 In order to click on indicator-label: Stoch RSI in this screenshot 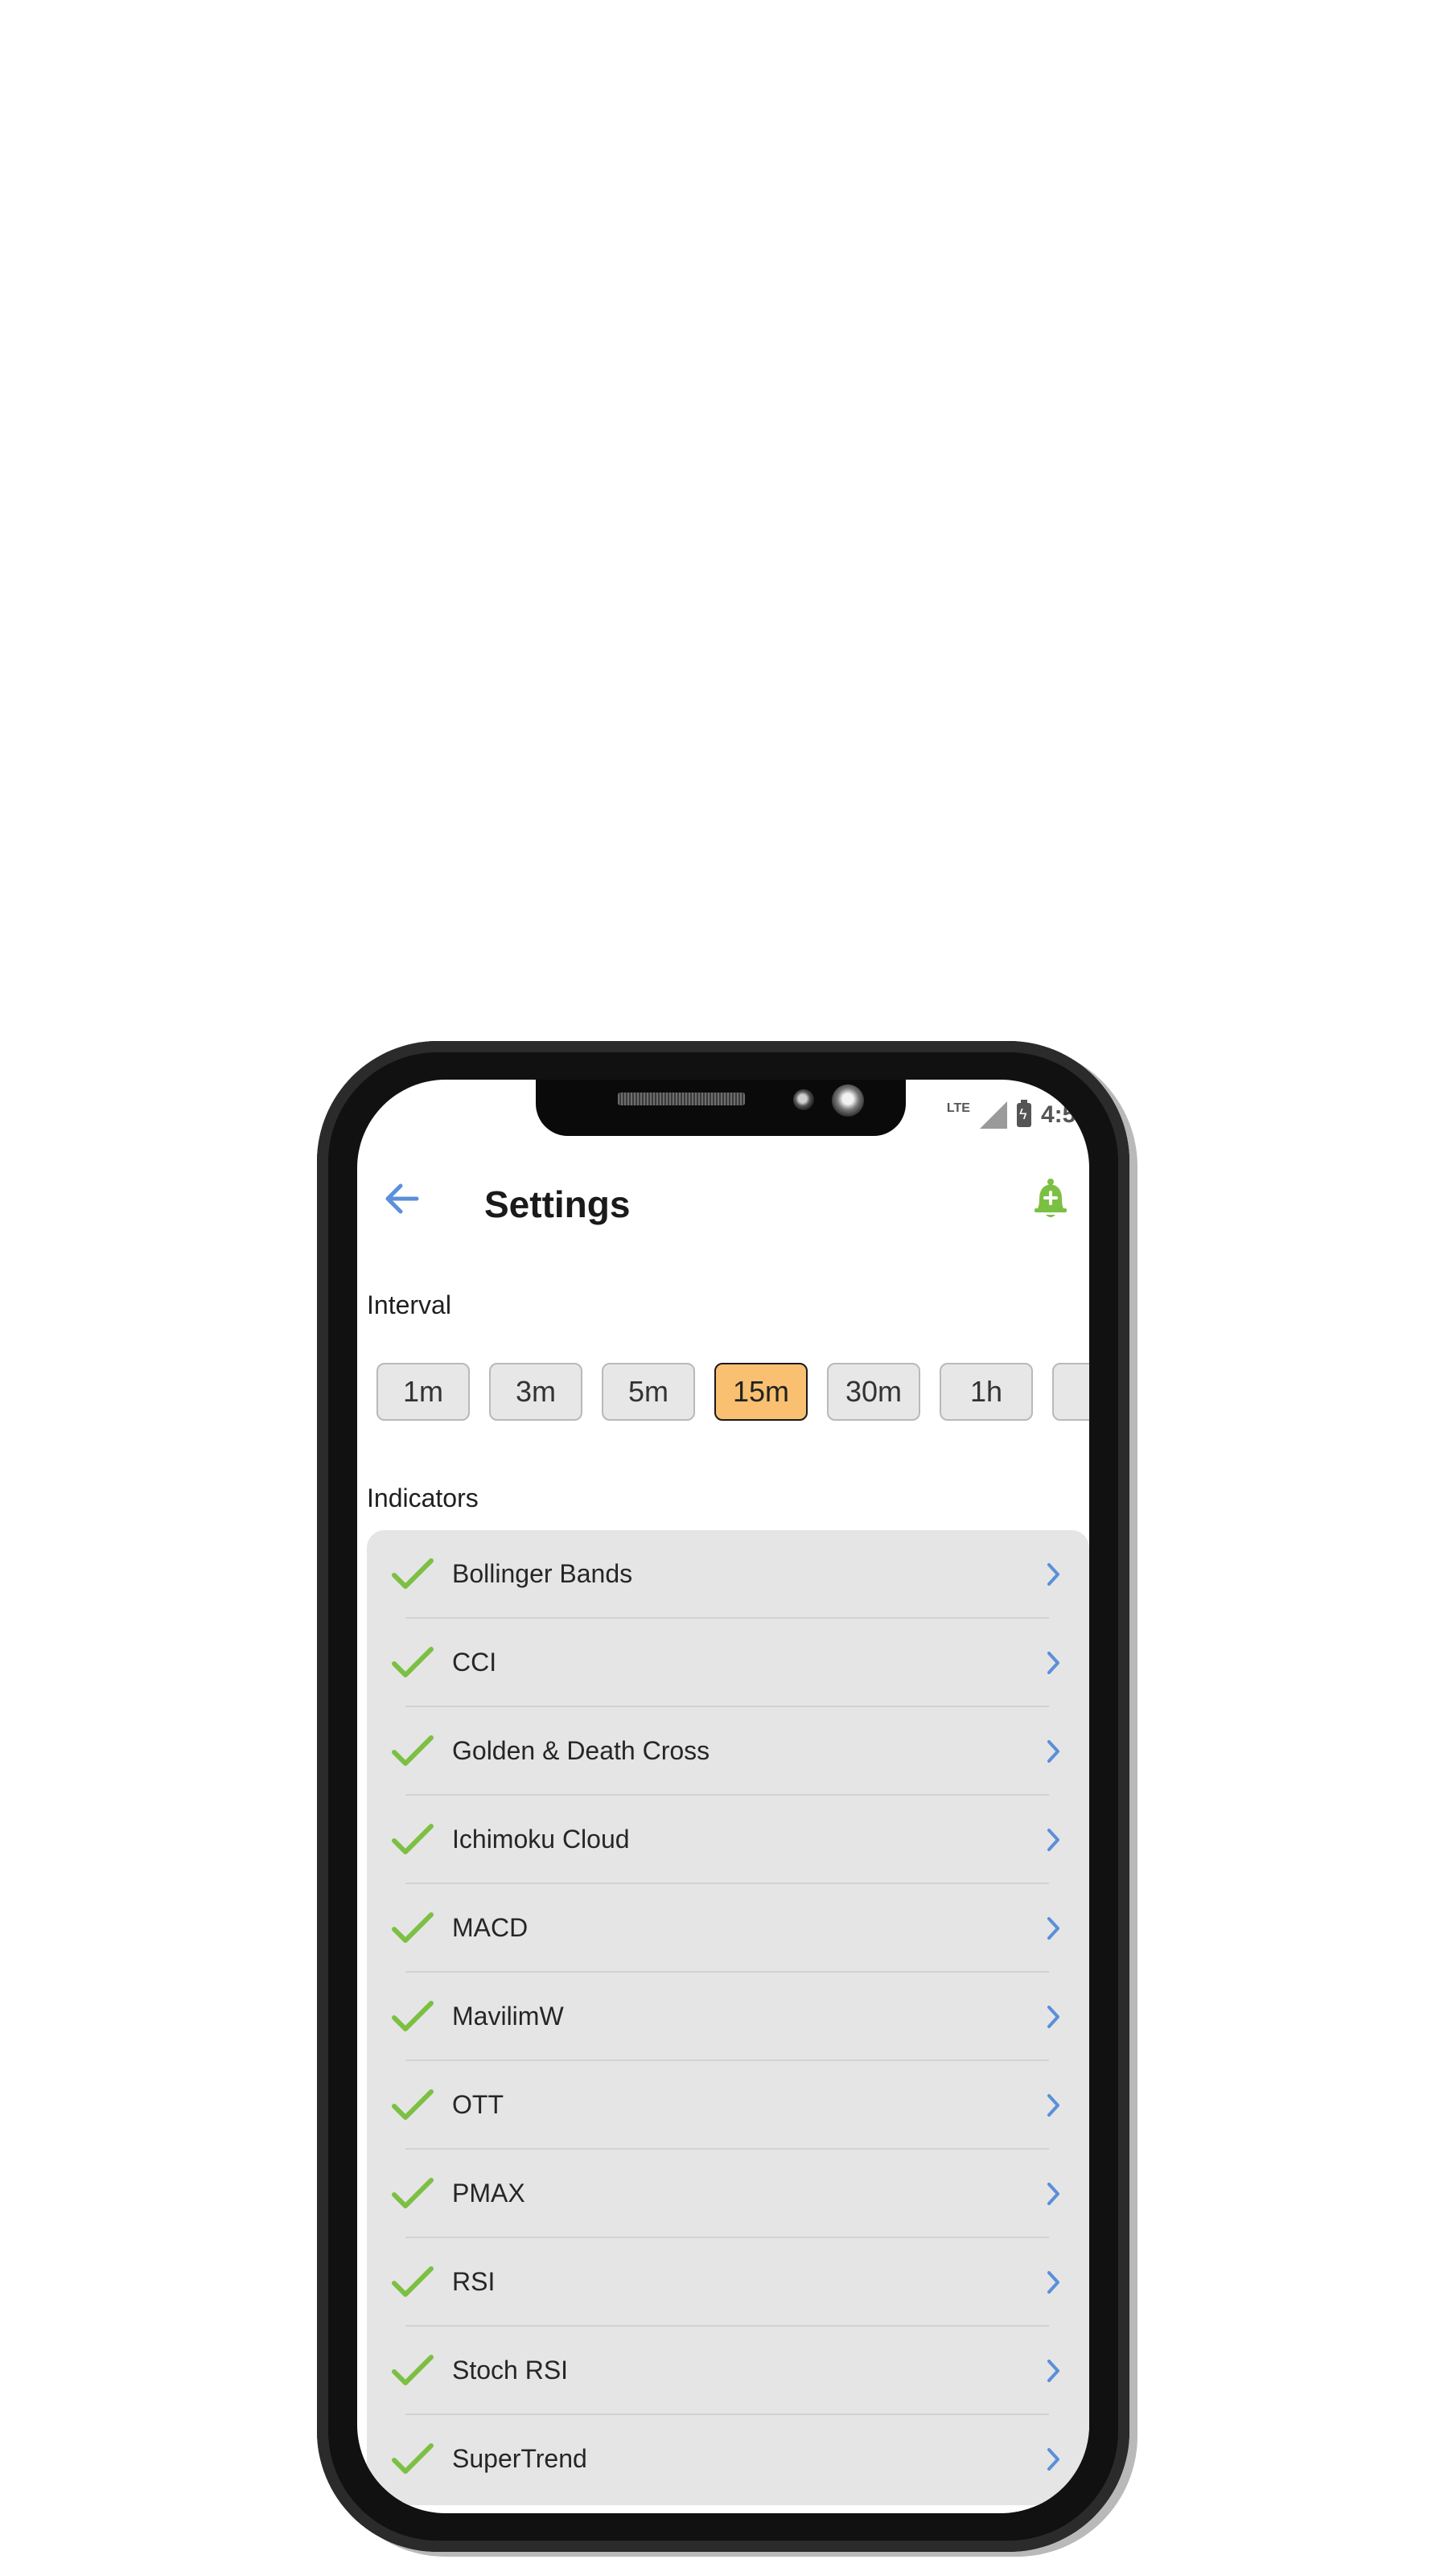, I will do `click(510, 2370)`.